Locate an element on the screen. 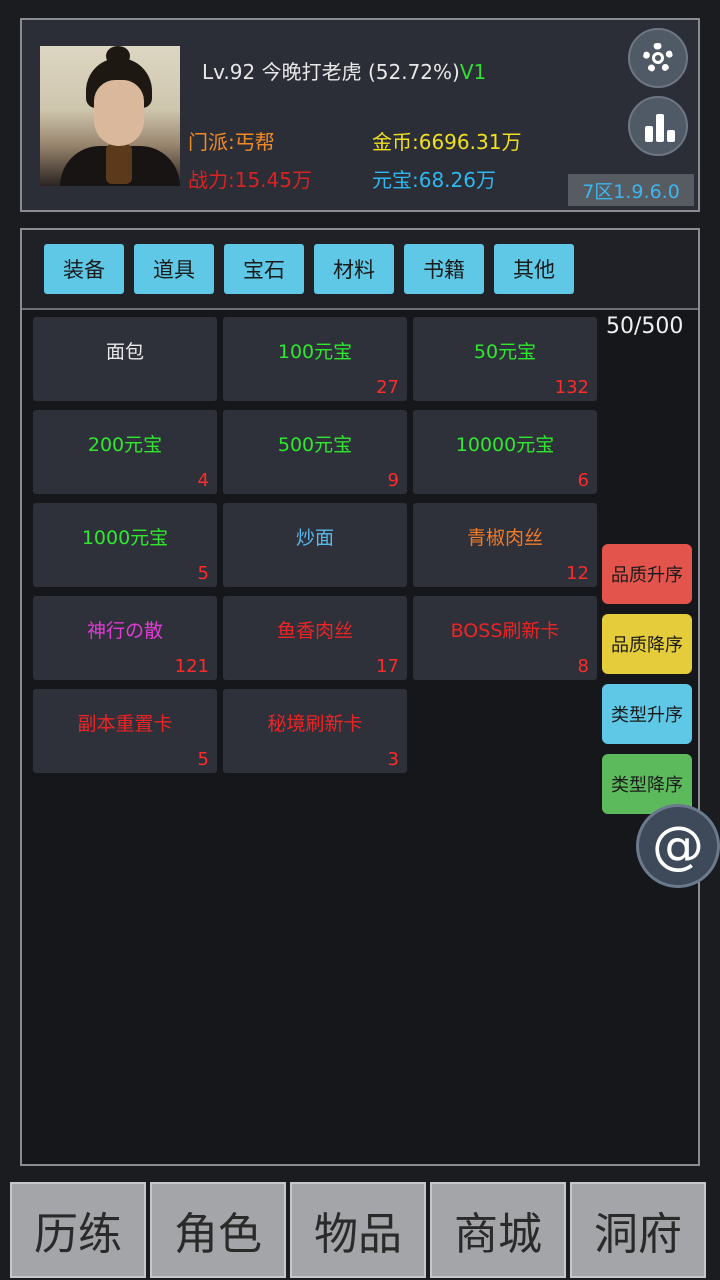  item-slot: 秘境刷新卡 3 is located at coordinates (315, 731).